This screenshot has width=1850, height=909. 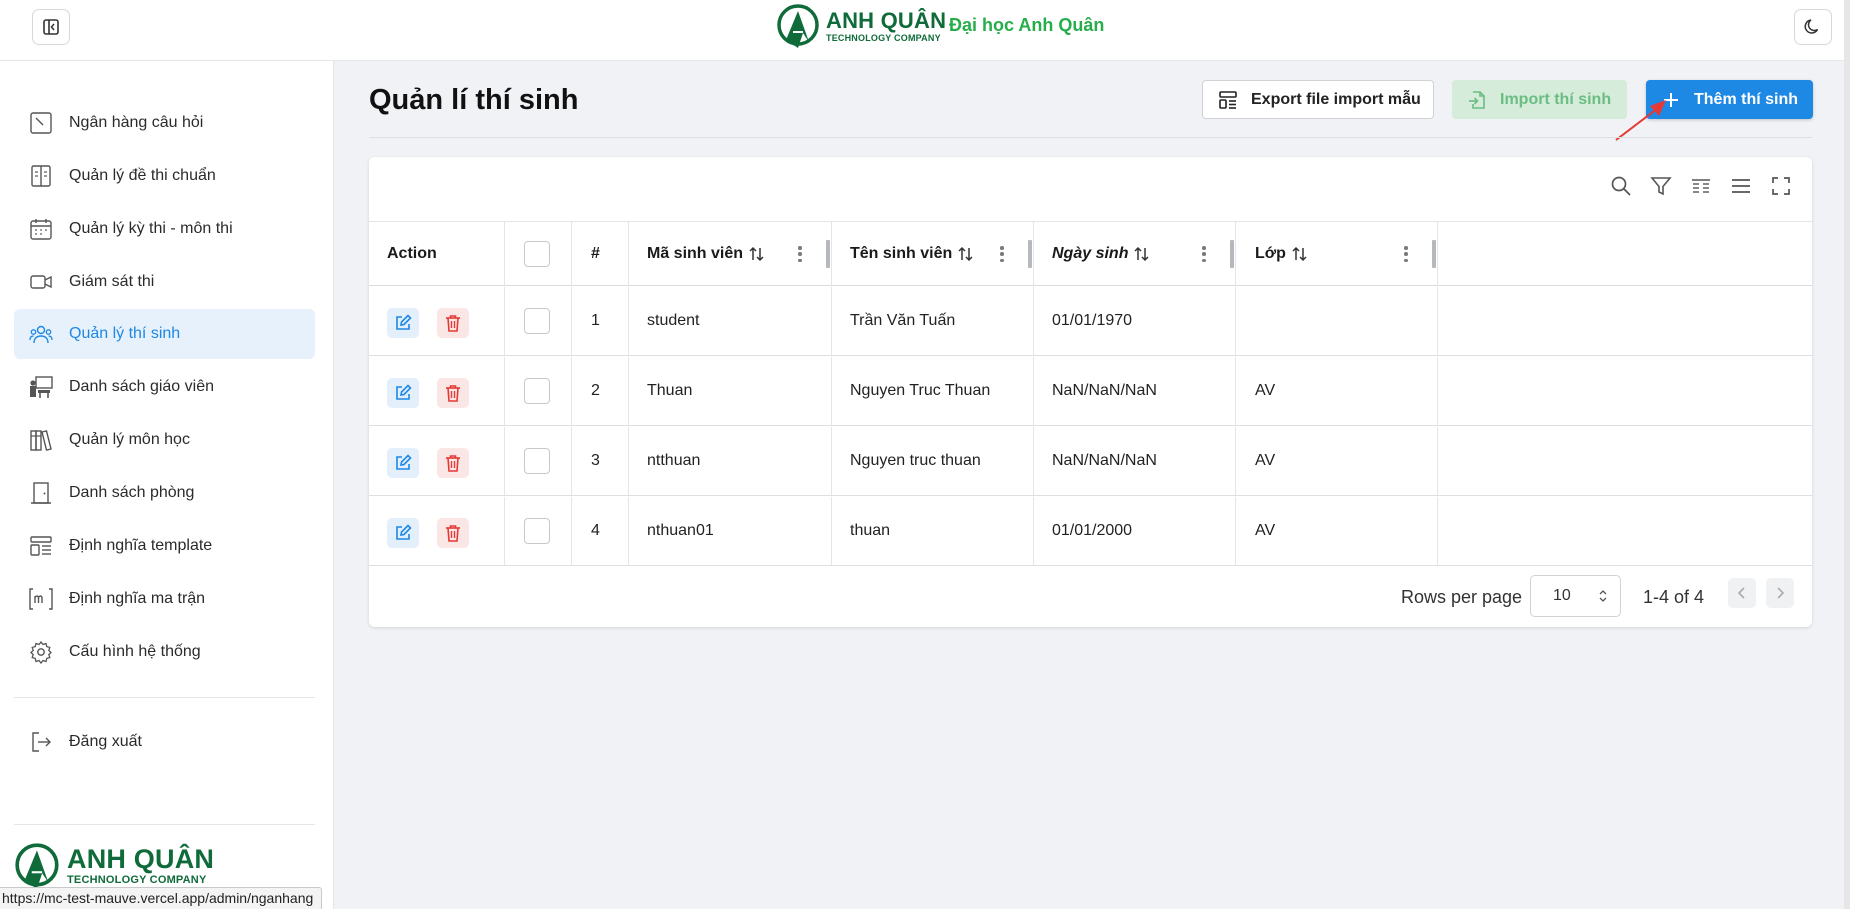 What do you see at coordinates (595, 460) in the screenshot?
I see `cell-index: 3` at bounding box center [595, 460].